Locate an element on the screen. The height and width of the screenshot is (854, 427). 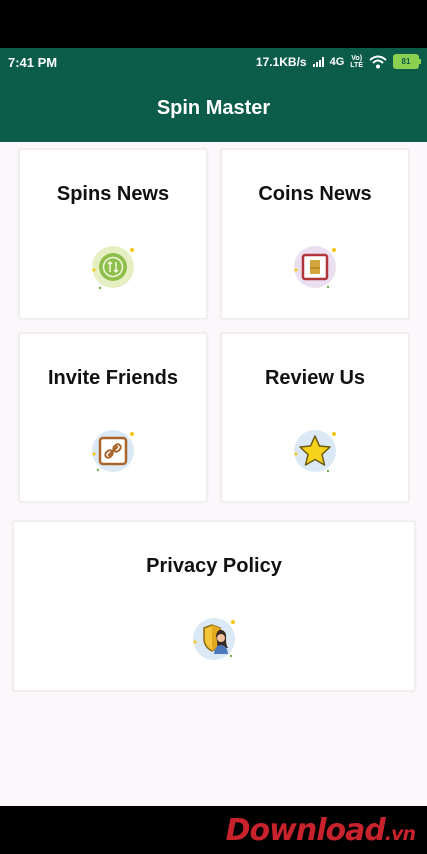
invite-friends-label: Invite Friends is located at coordinates (113, 378).